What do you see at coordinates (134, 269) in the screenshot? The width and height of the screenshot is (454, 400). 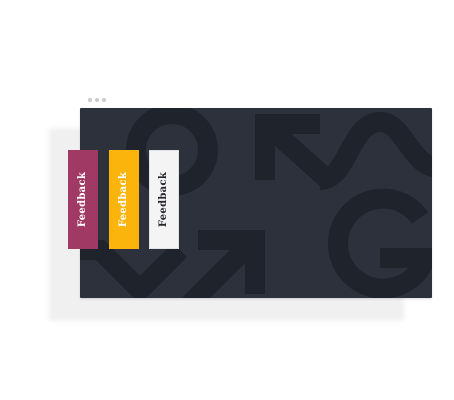 I see `pattern-zigzag` at bounding box center [134, 269].